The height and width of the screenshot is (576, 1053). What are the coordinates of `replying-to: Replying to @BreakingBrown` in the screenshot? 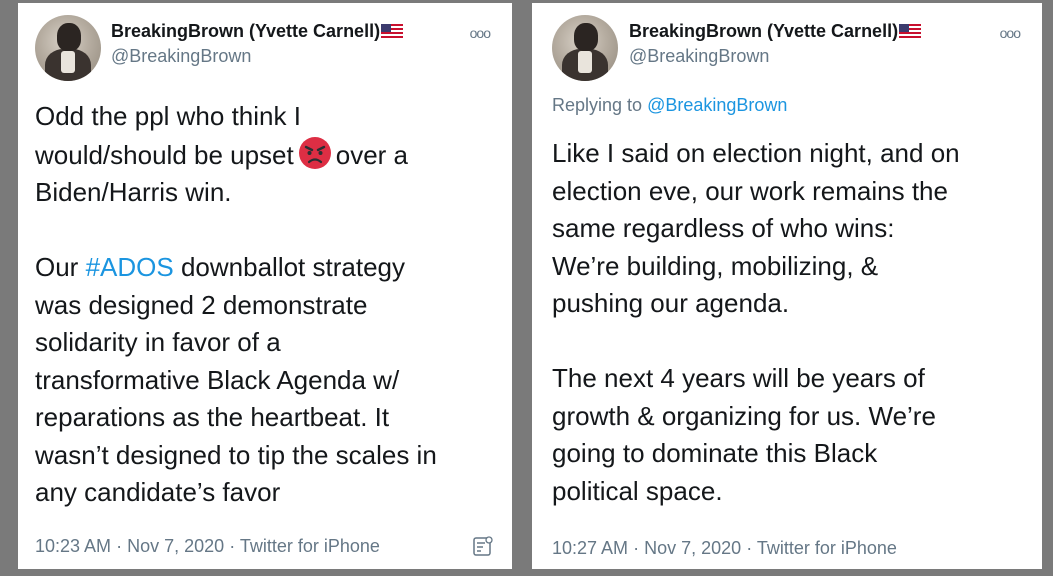 It's located at (669, 105).